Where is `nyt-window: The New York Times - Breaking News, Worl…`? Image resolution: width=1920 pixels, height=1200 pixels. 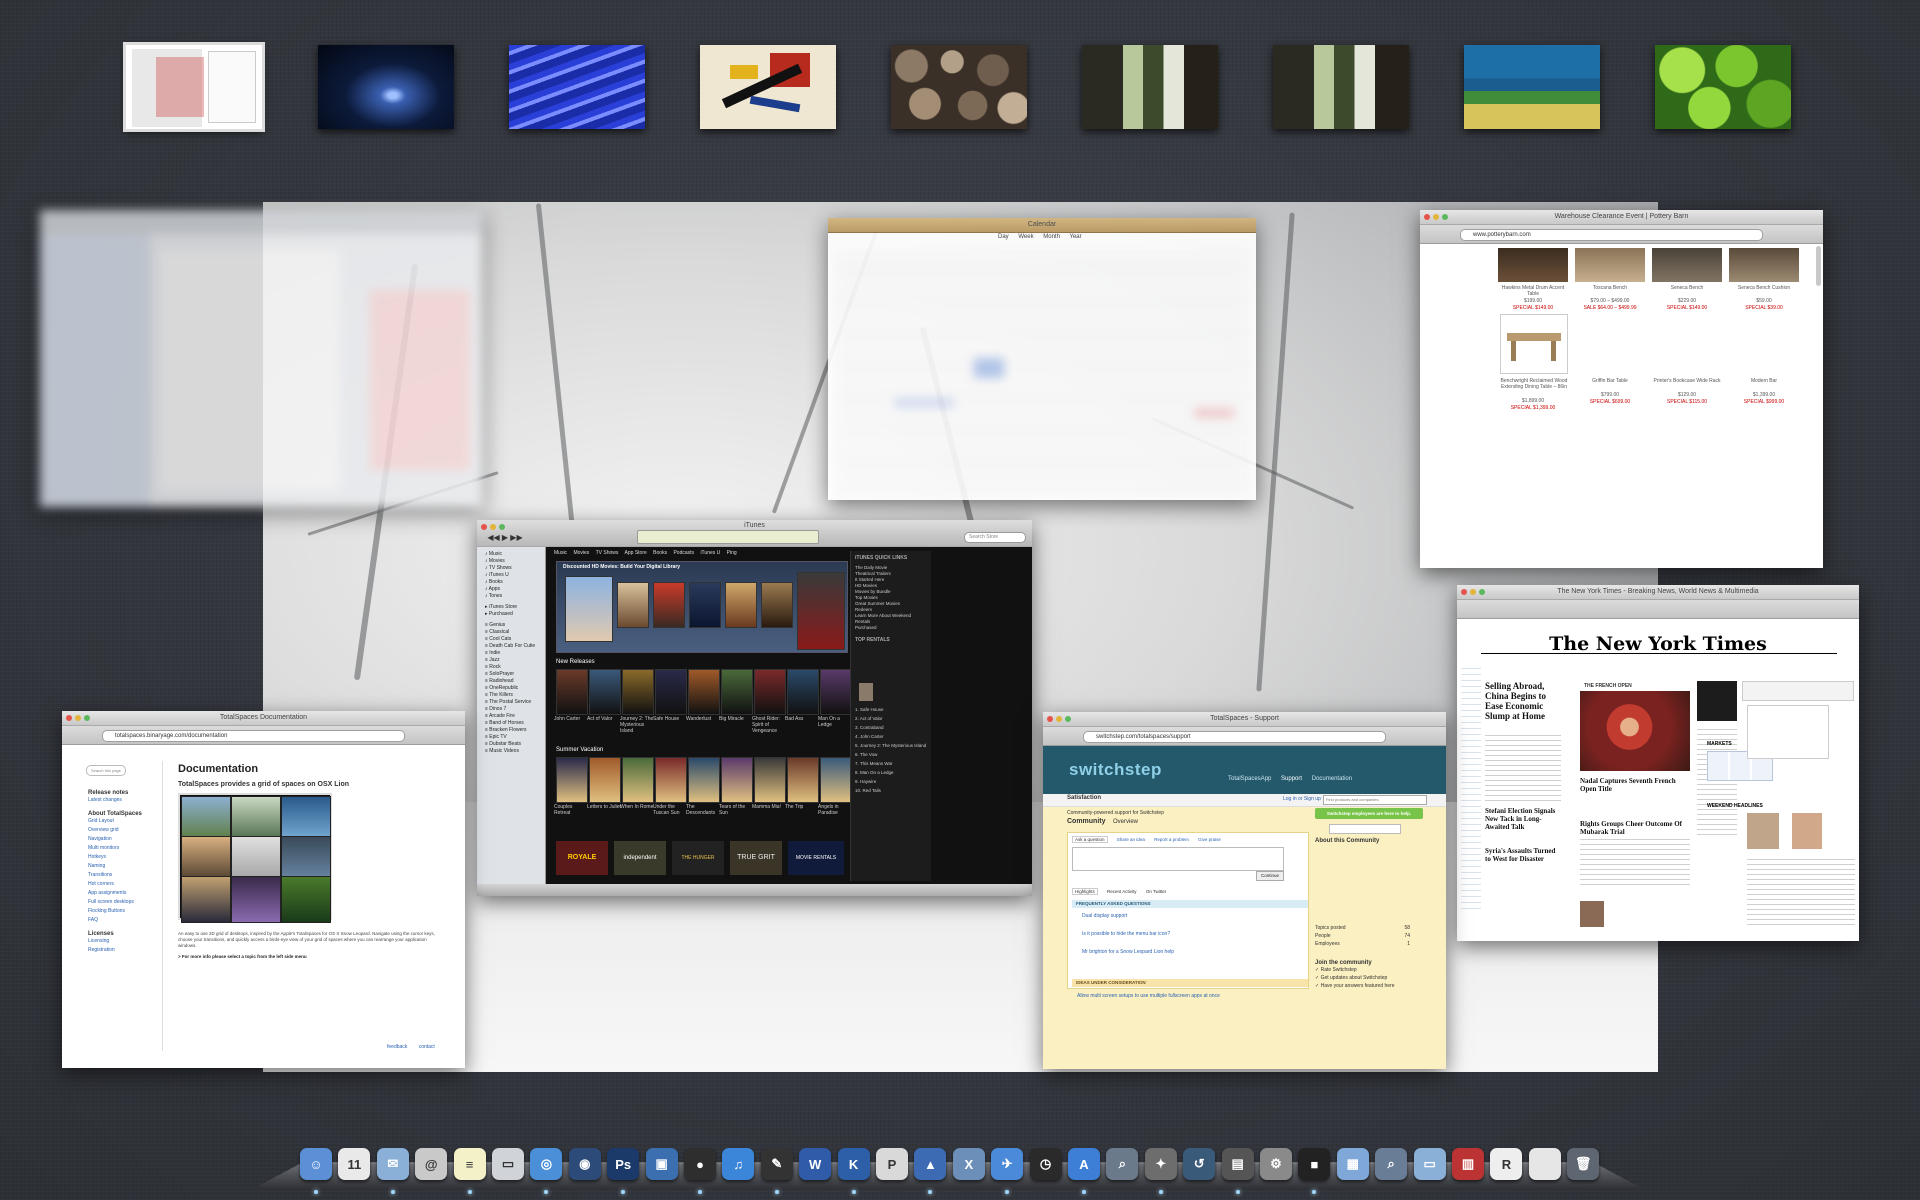
nyt-window: The New York Times - Breaking News, Worl… is located at coordinates (1658, 763).